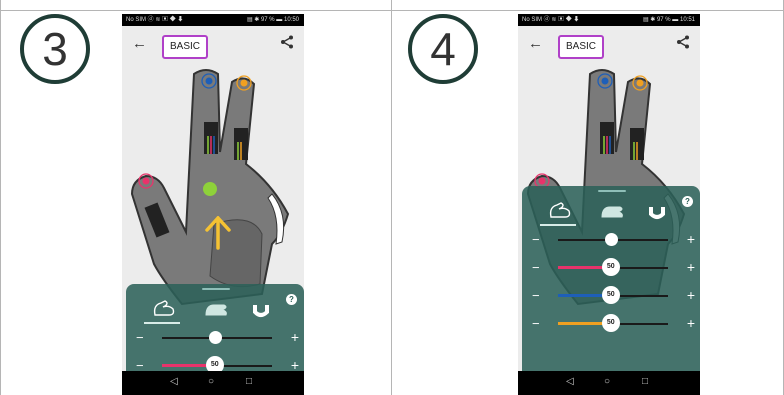 Image resolution: width=784 pixels, height=395 pixels. Describe the element at coordinates (668, 20) in the screenshot. I see `status-right: ▤ ✱ 97 % ▬ 10:51` at that location.